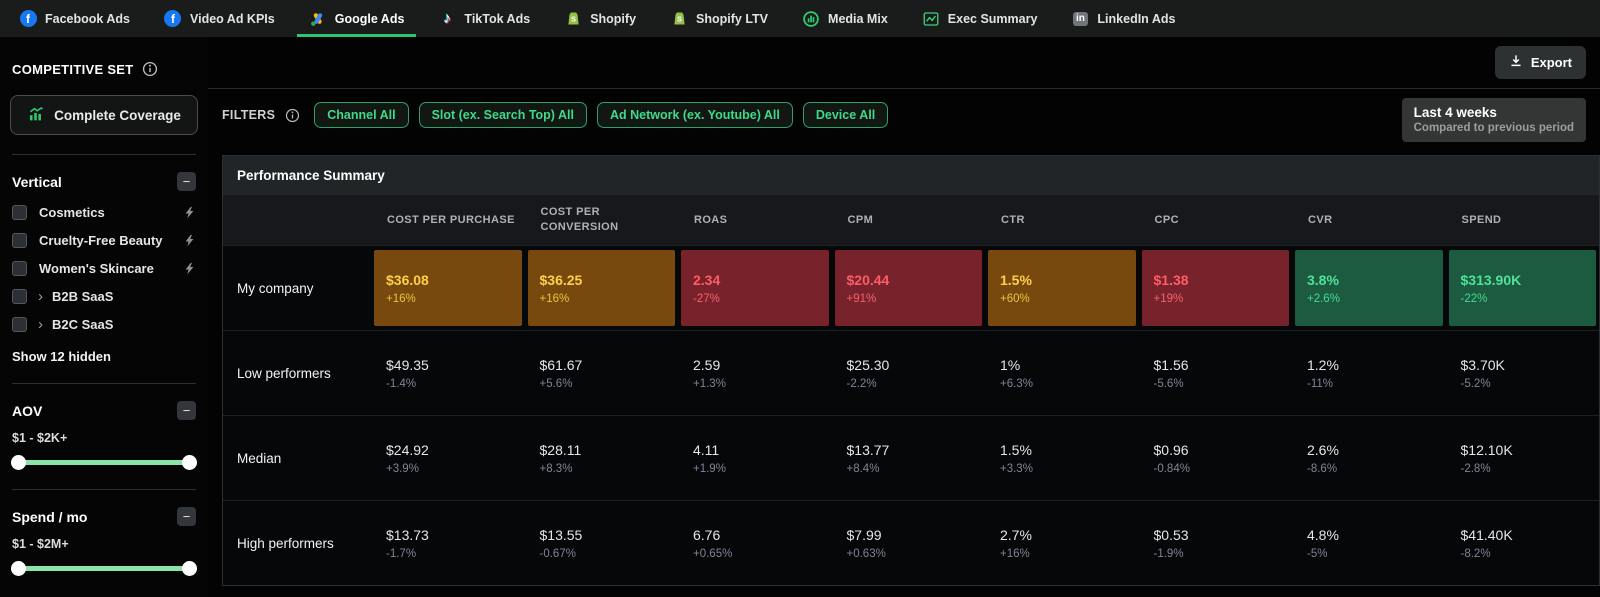  I want to click on download-icon, so click(1516, 62).